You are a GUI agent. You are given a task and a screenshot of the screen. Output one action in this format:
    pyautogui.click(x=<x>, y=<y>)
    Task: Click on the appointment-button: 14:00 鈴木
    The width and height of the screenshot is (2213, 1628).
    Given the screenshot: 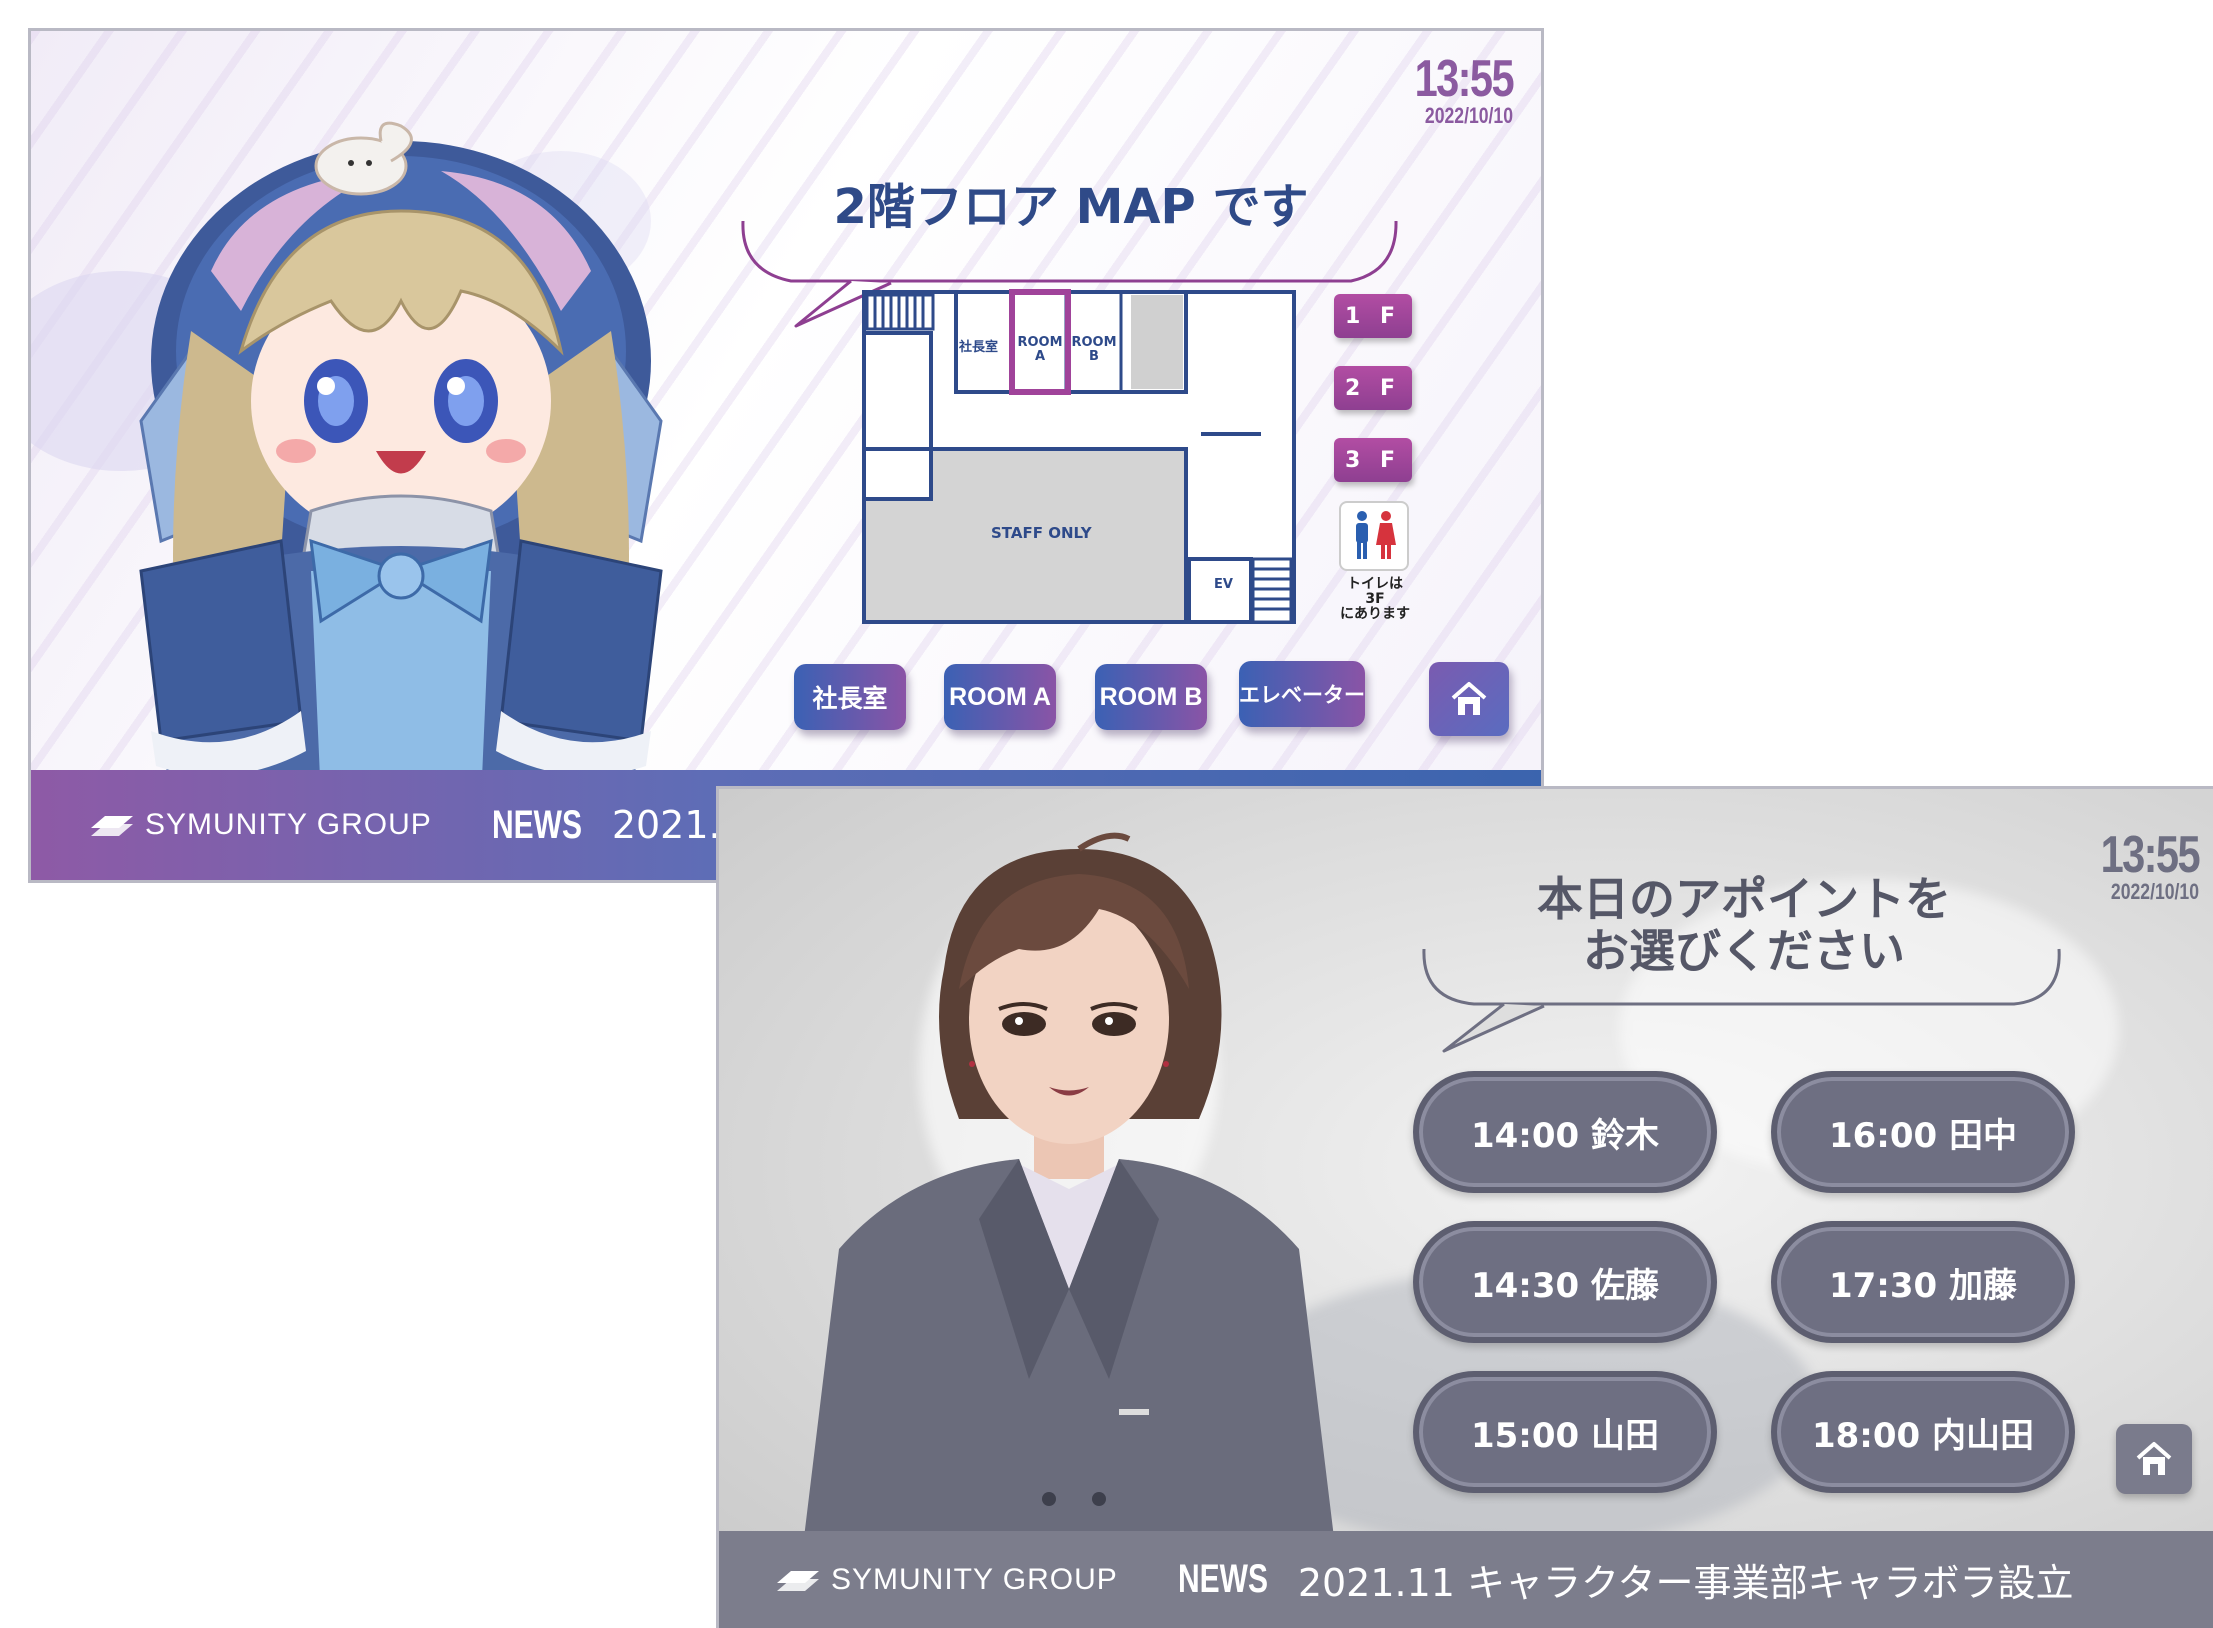 What is the action you would take?
    pyautogui.click(x=1565, y=1132)
    